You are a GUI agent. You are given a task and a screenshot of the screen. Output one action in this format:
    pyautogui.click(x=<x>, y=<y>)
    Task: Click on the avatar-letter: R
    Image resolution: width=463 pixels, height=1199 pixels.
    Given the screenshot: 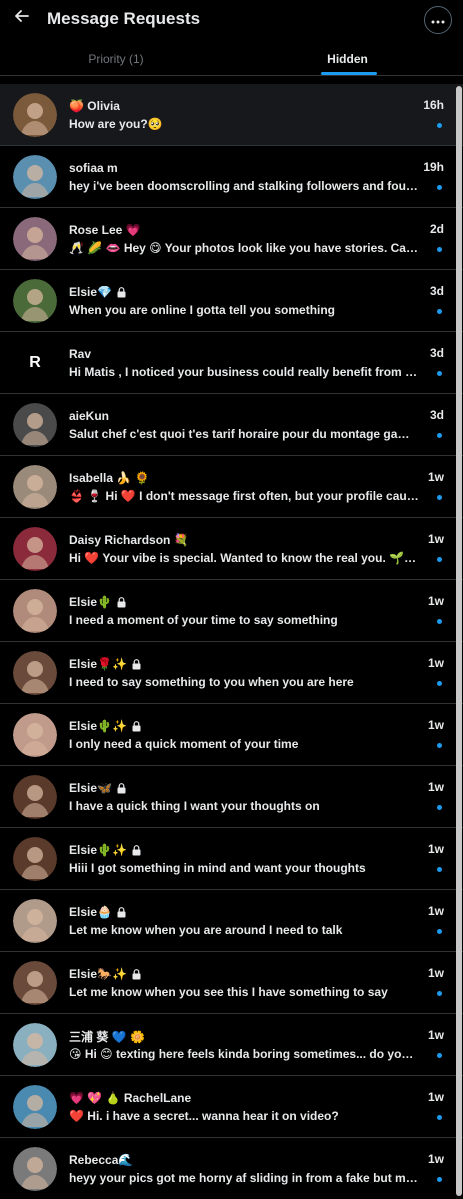 What is the action you would take?
    pyautogui.click(x=35, y=362)
    